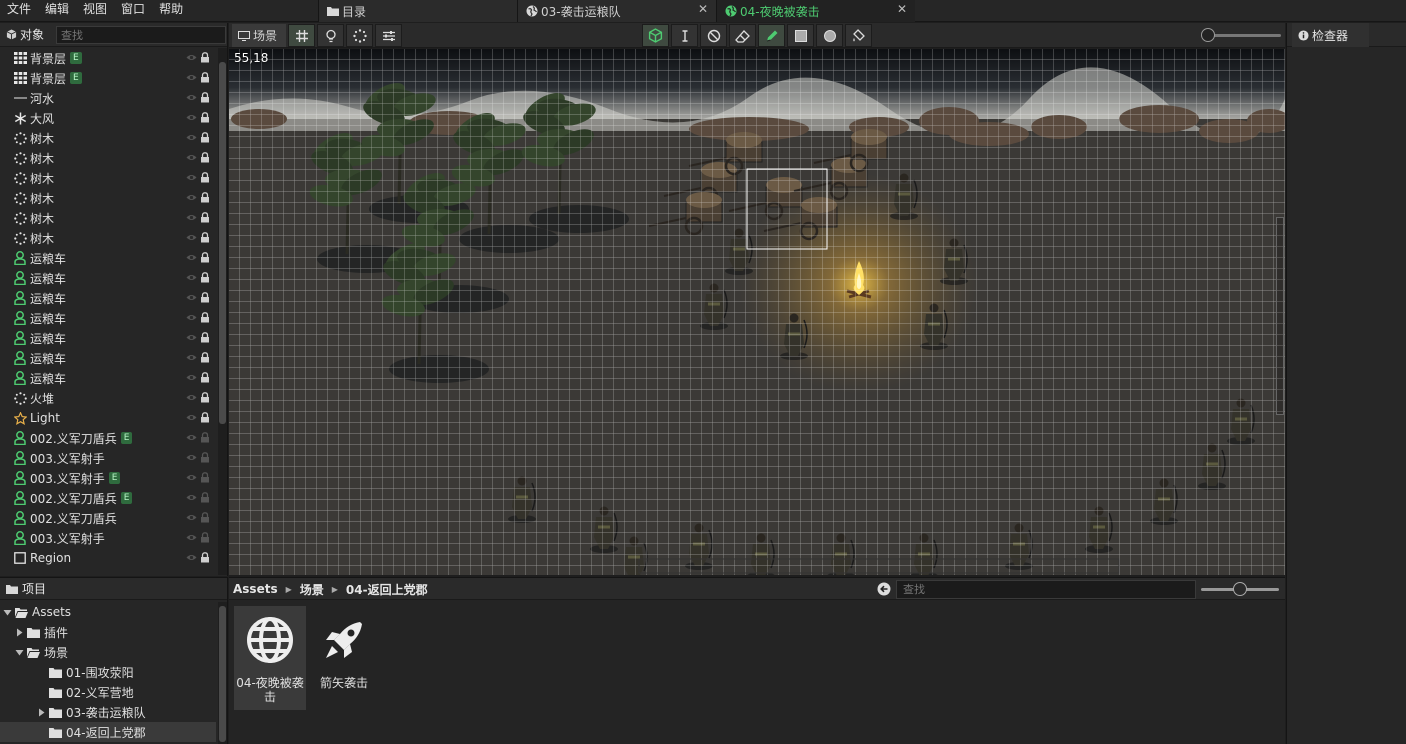 Image resolution: width=1406 pixels, height=744 pixels. Describe the element at coordinates (57, 11) in the screenshot. I see `menu-edit: 编辑` at that location.